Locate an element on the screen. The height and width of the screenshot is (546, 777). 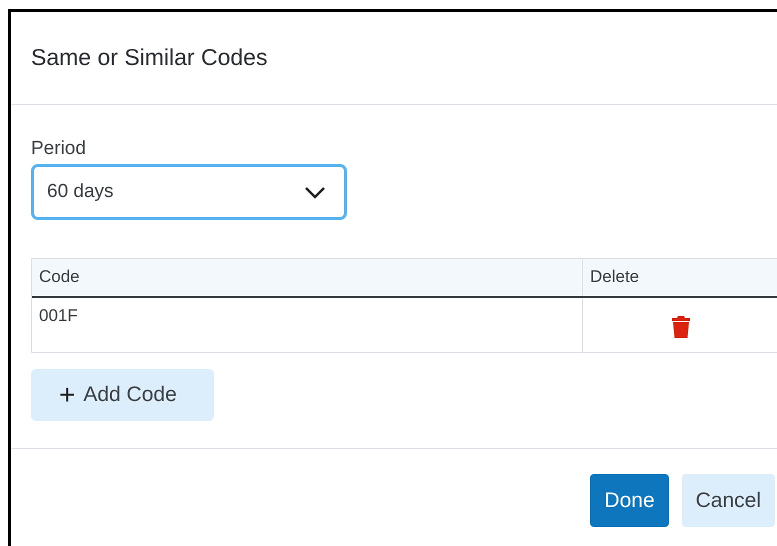
period-label: Period is located at coordinates (59, 149).